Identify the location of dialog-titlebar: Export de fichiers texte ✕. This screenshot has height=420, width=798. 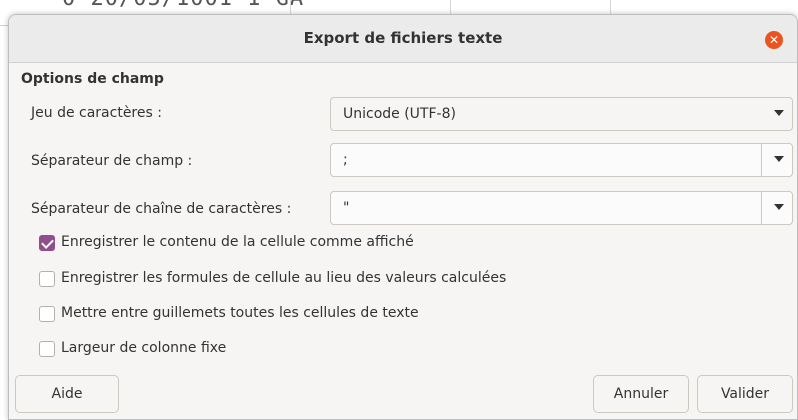
(403, 39).